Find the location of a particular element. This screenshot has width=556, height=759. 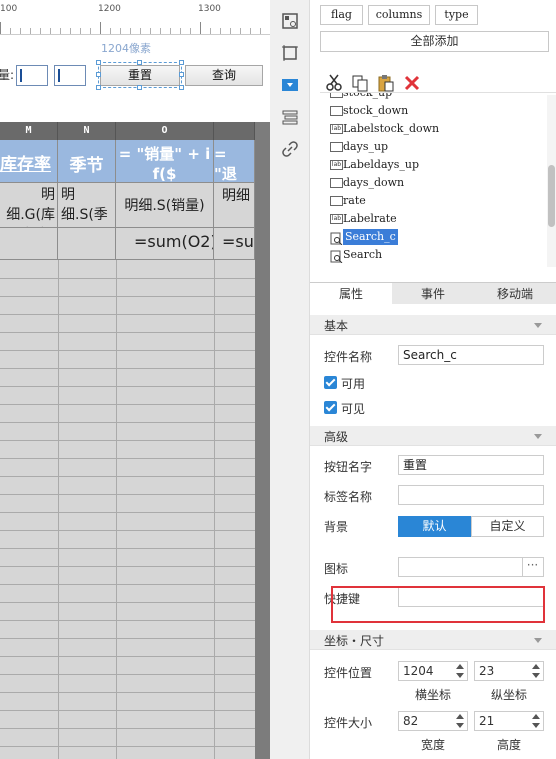

tab-mobile: 移动端 is located at coordinates (515, 294).